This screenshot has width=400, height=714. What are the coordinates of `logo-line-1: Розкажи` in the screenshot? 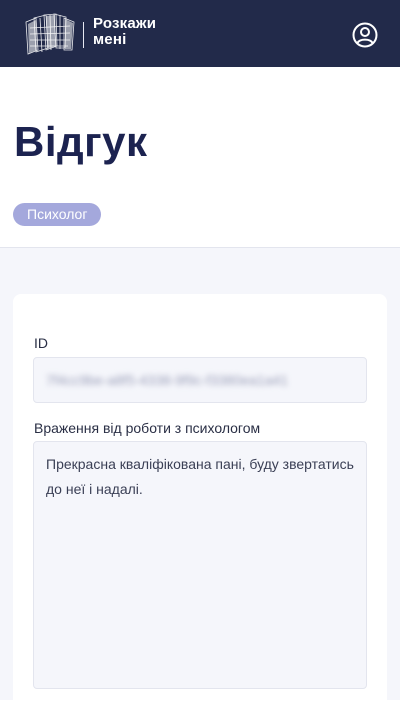 It's located at (125, 23).